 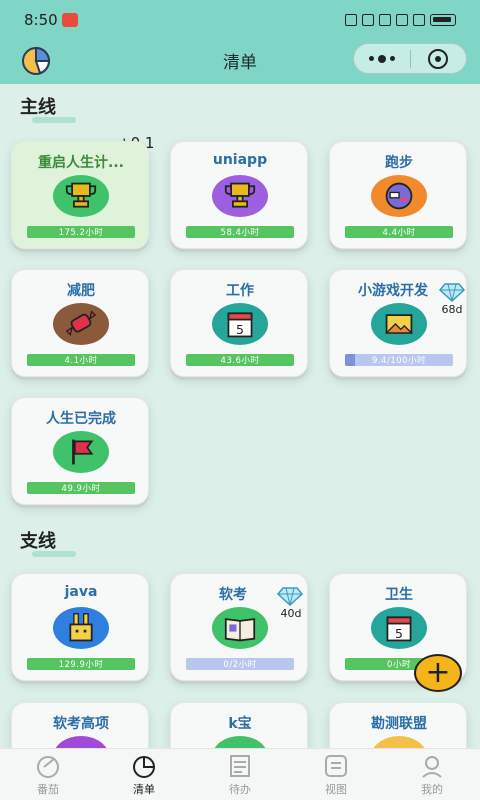 I want to click on days-badge: 40d, so click(x=291, y=613).